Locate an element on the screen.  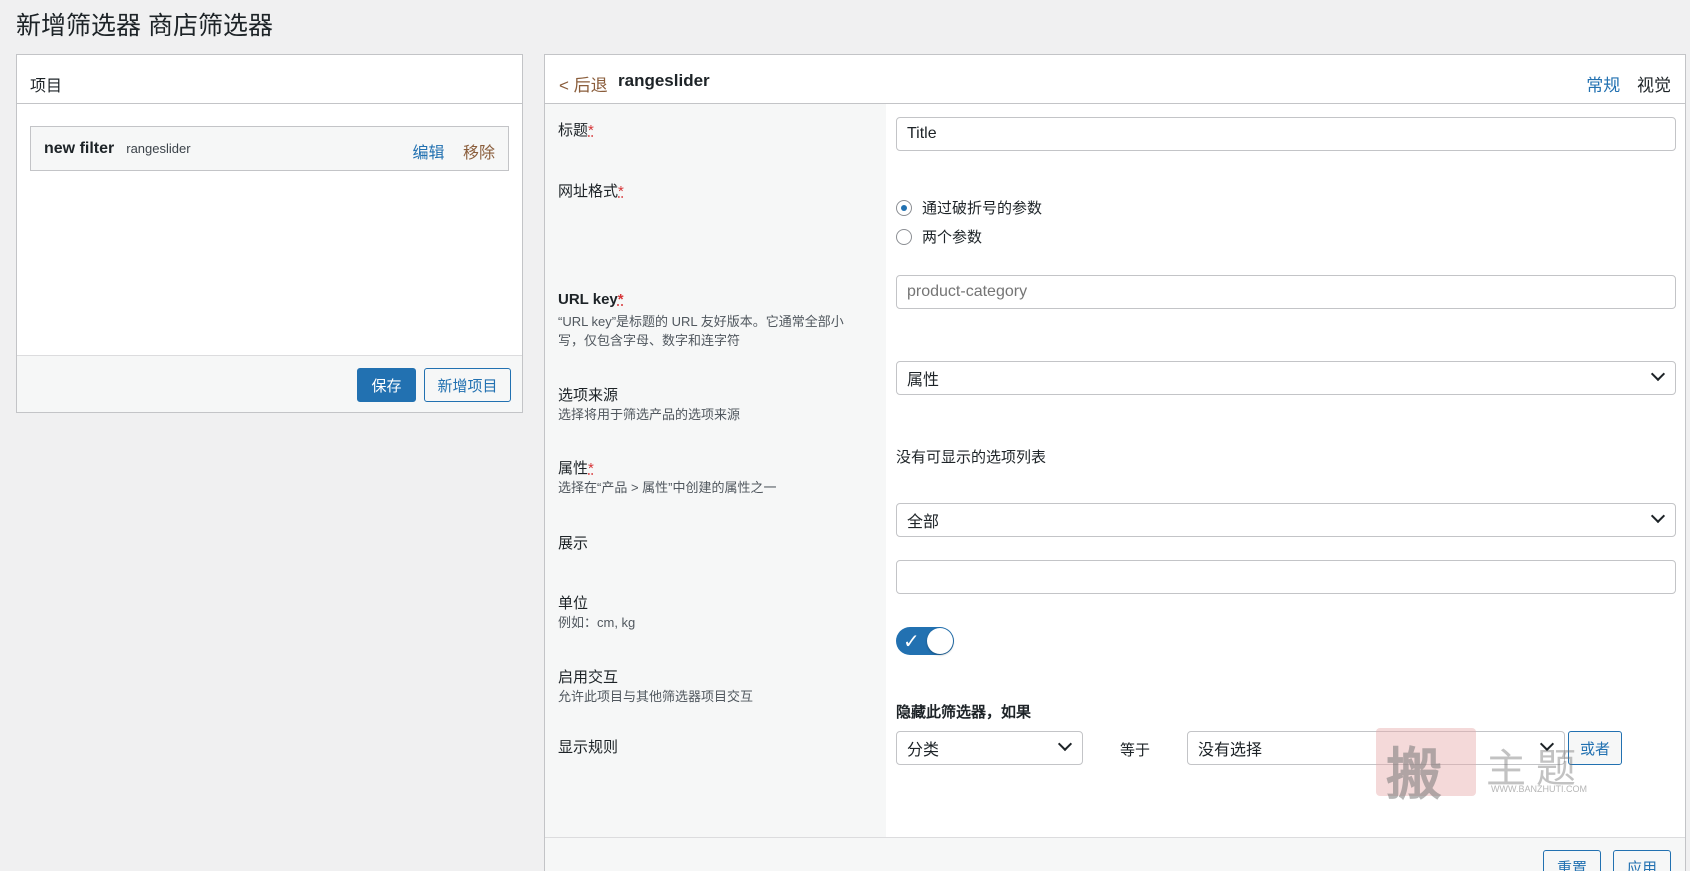
settings-footer: 重置 应用 is located at coordinates (1115, 854).